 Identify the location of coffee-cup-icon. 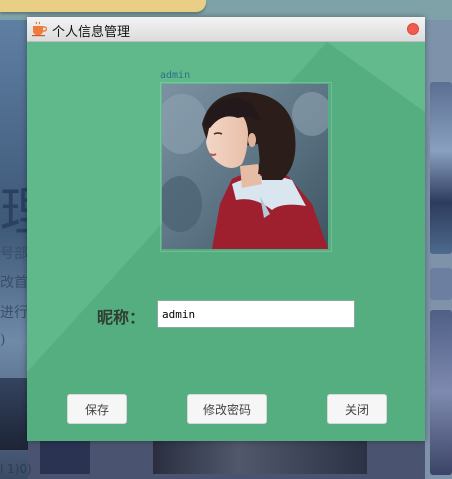
(39, 29).